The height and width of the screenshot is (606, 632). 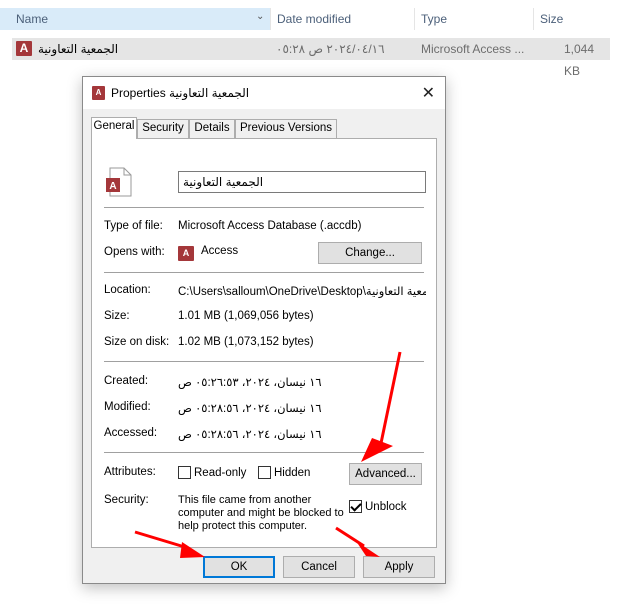 What do you see at coordinates (119, 182) in the screenshot?
I see `access-document-icon: A` at bounding box center [119, 182].